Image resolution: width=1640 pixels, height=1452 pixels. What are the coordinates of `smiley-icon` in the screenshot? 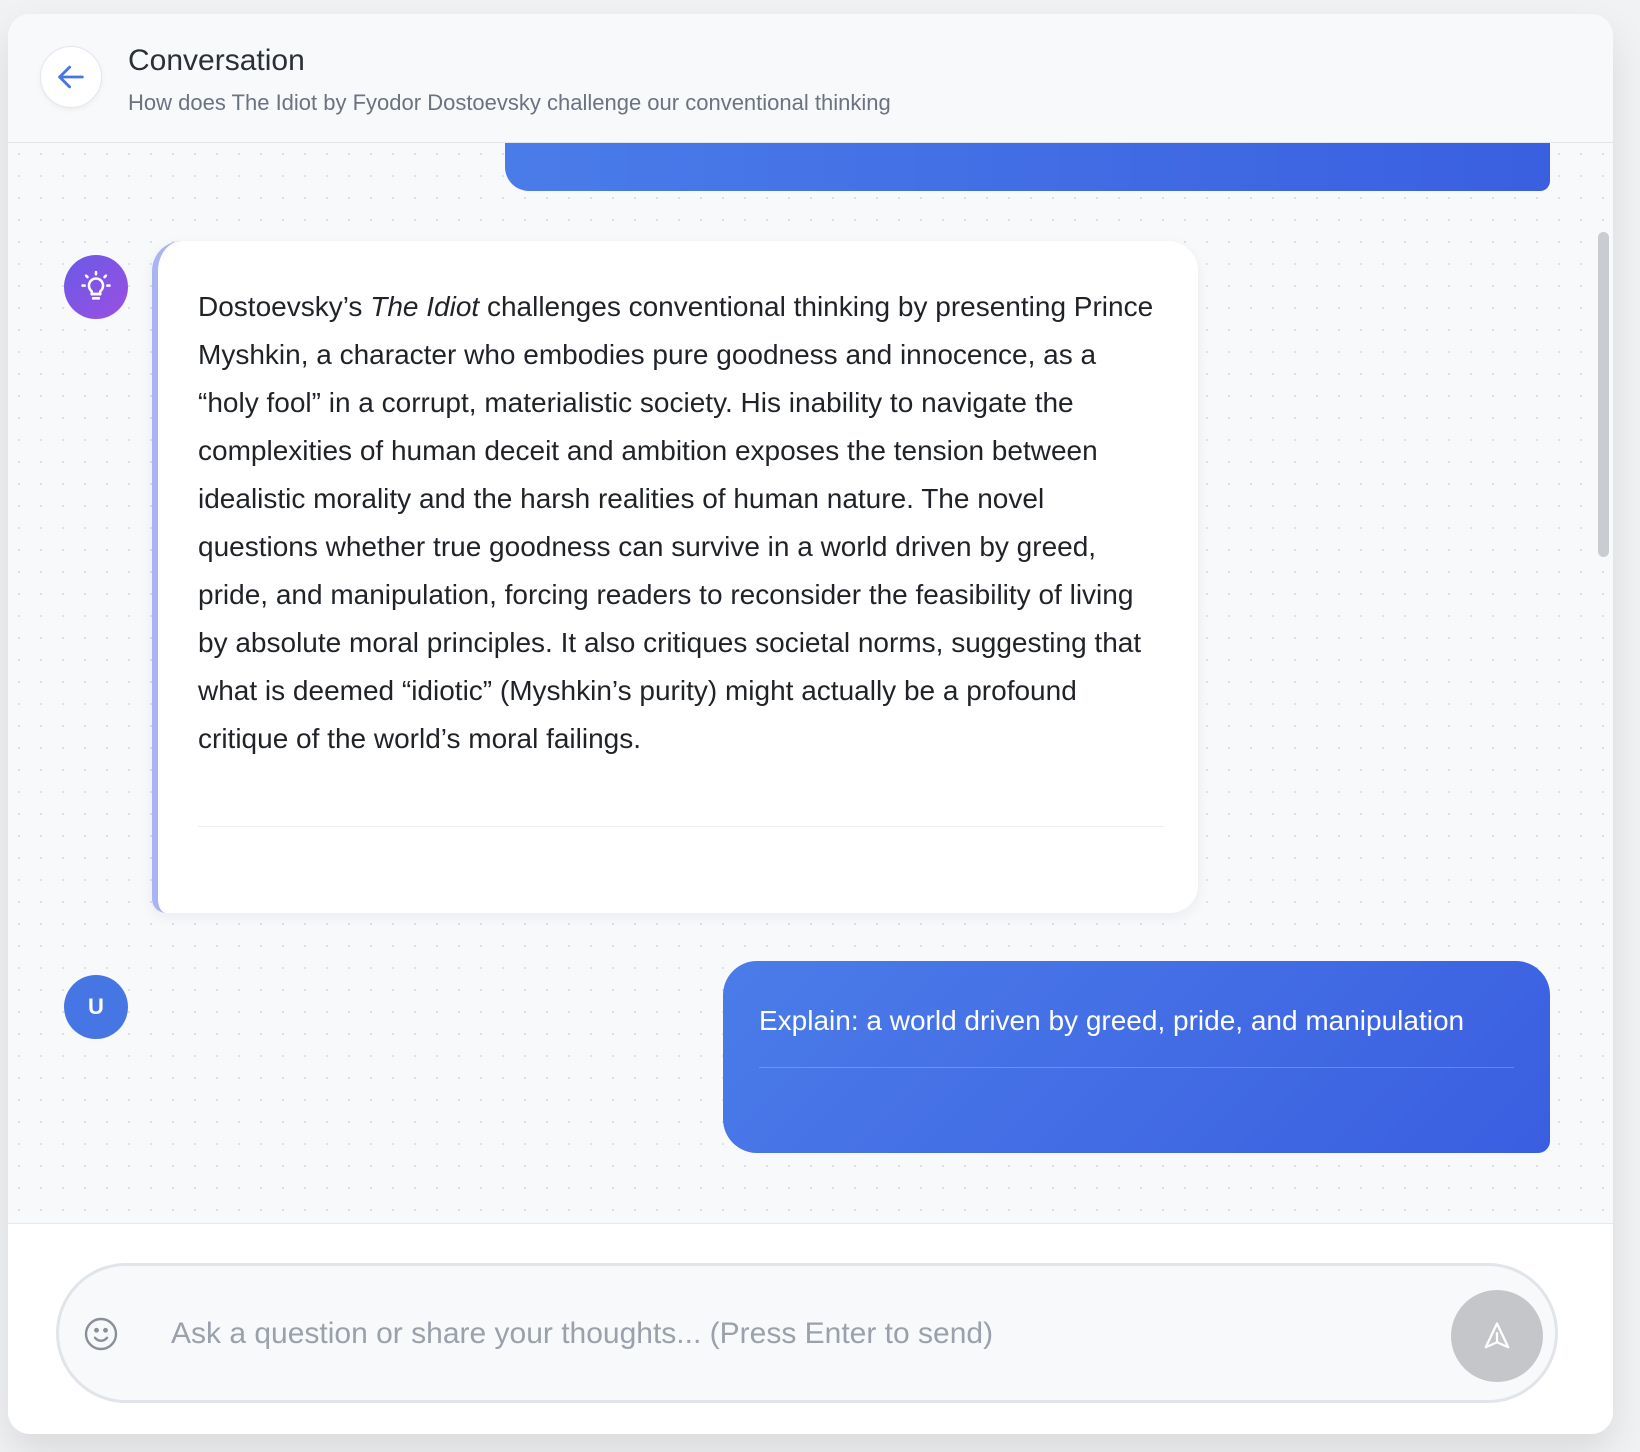 It's located at (101, 1334).